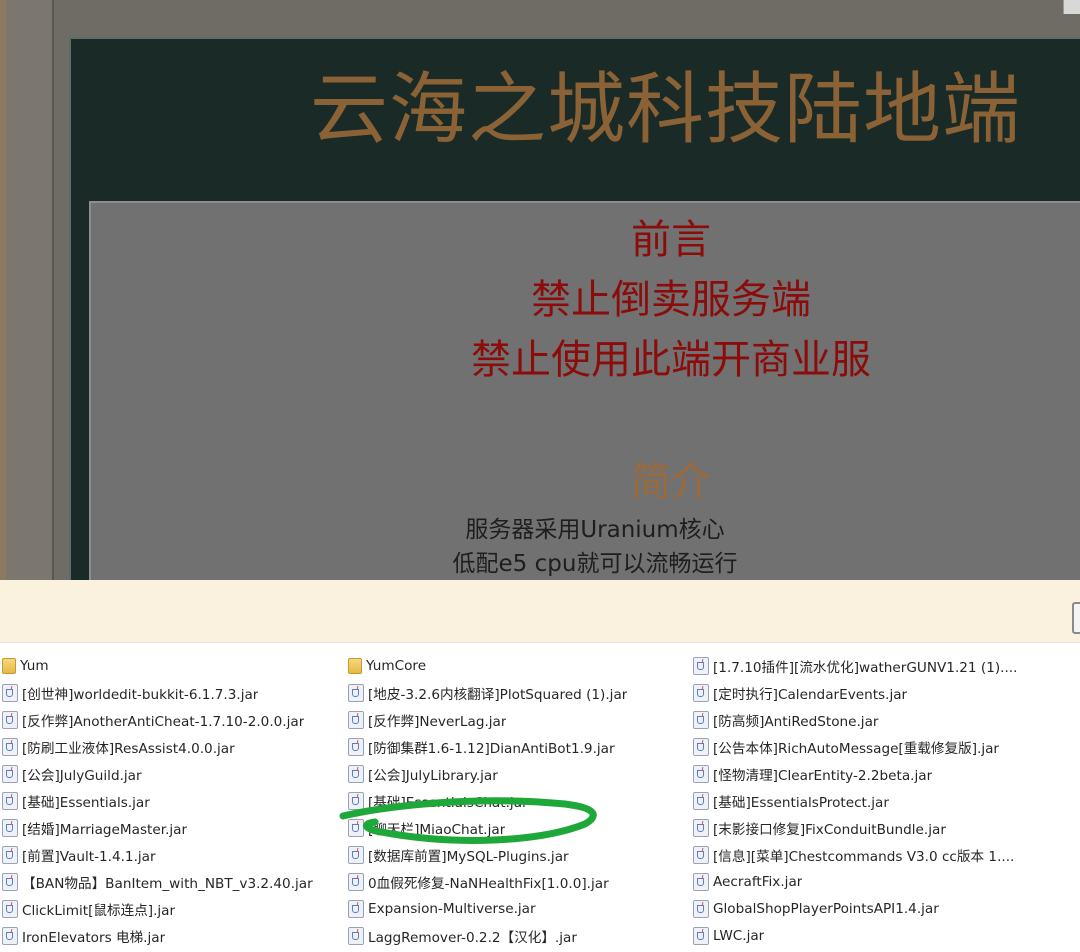  I want to click on file-item: [前置]Vault-1.4.1.jar, so click(169, 854).